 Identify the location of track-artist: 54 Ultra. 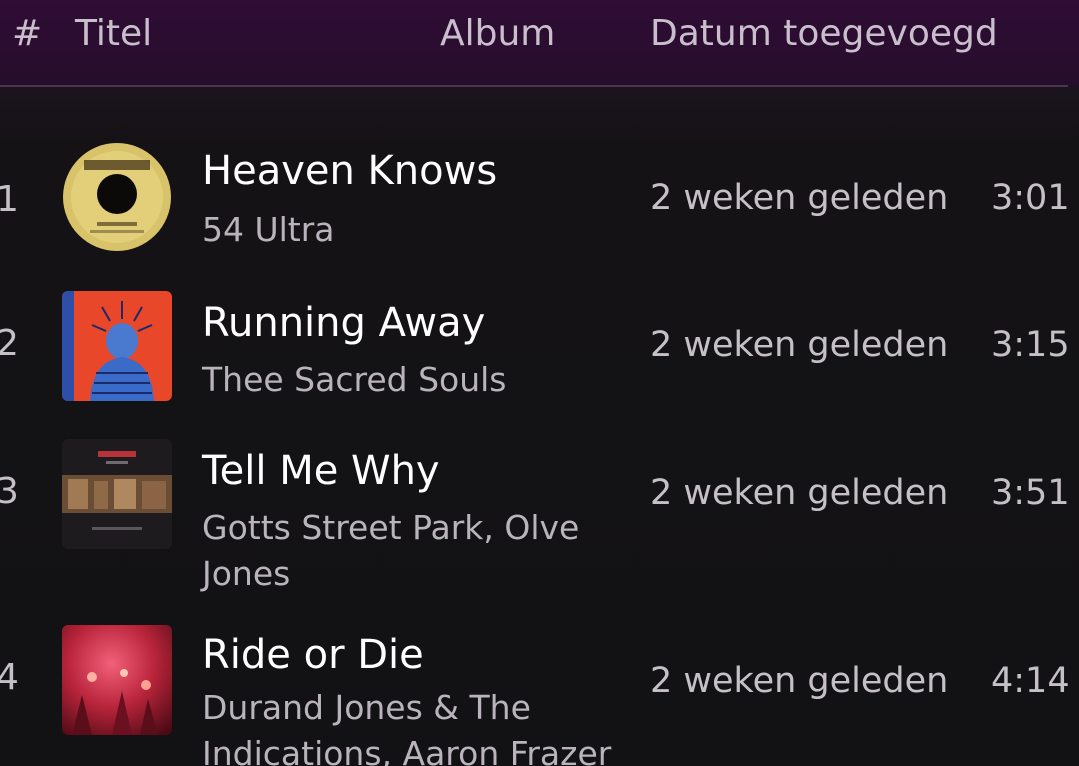
(422, 230).